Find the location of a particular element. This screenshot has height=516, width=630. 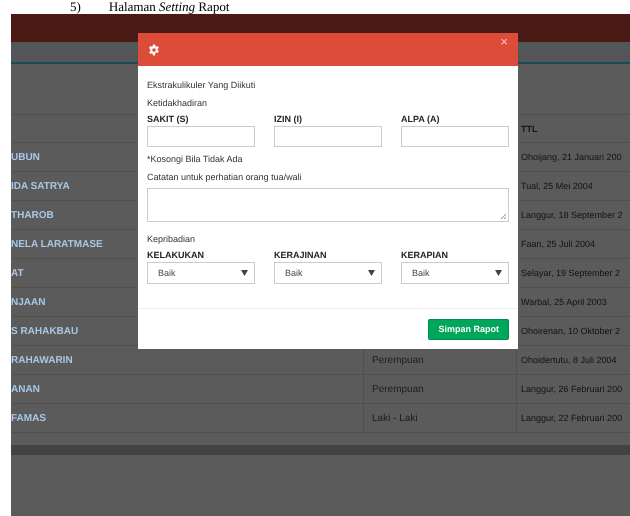

absence-label: Ketidakhadiran is located at coordinates (177, 103).